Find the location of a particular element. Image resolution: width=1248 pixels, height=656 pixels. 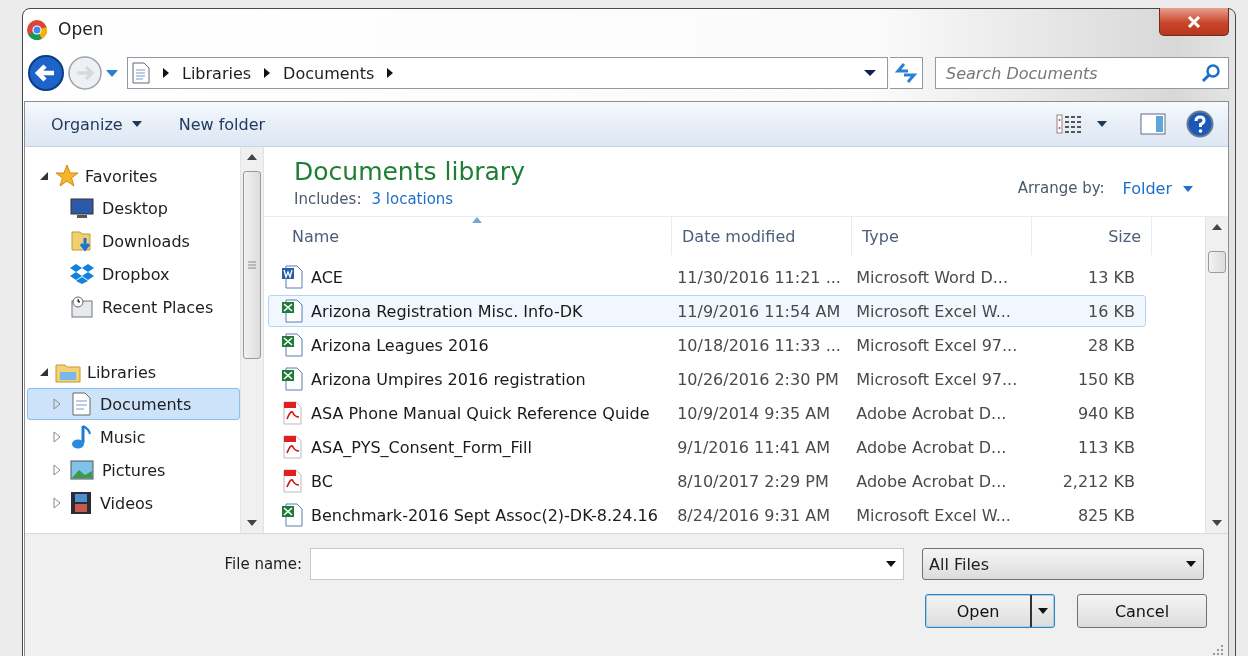

refresh-icon is located at coordinates (906, 73).